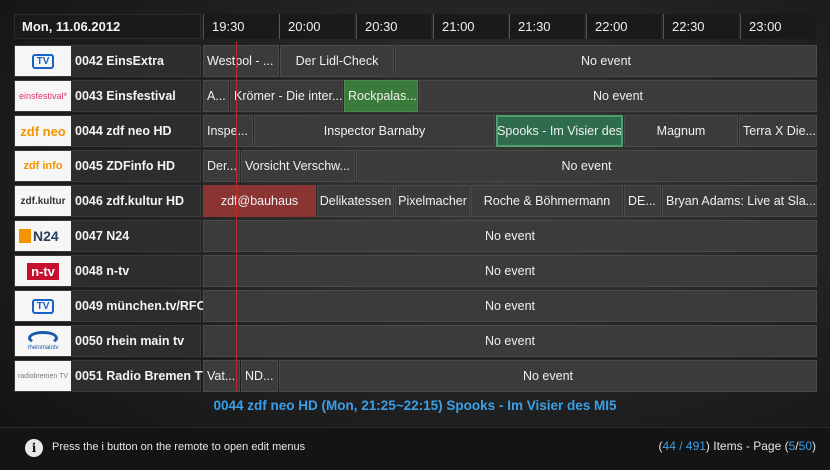 The image size is (830, 470). I want to click on channel-logo: N24, so click(43, 236).